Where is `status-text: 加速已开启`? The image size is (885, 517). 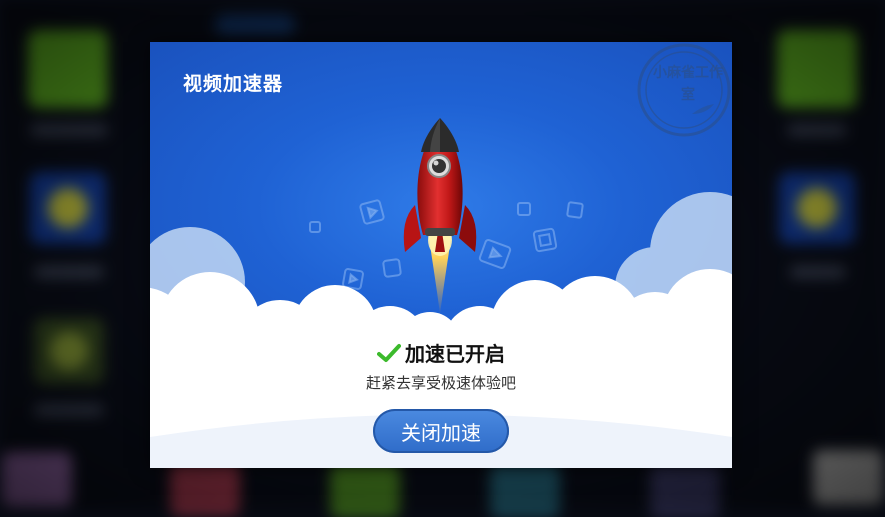
status-text: 加速已开启 is located at coordinates (455, 354).